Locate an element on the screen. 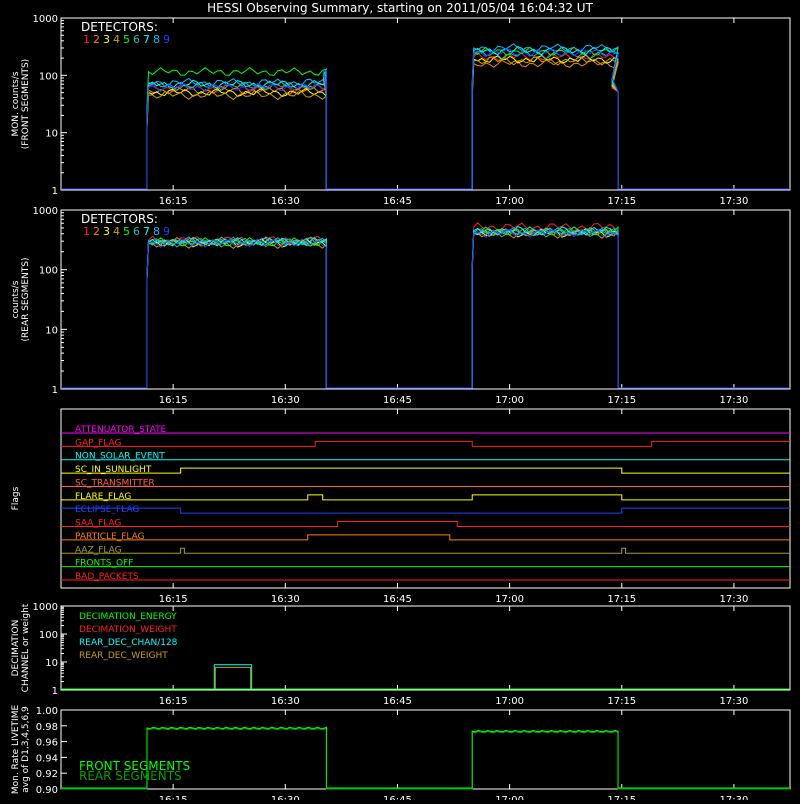 This screenshot has height=804, width=800. flag-label: ECLIPSE_FLAG is located at coordinates (107, 510).